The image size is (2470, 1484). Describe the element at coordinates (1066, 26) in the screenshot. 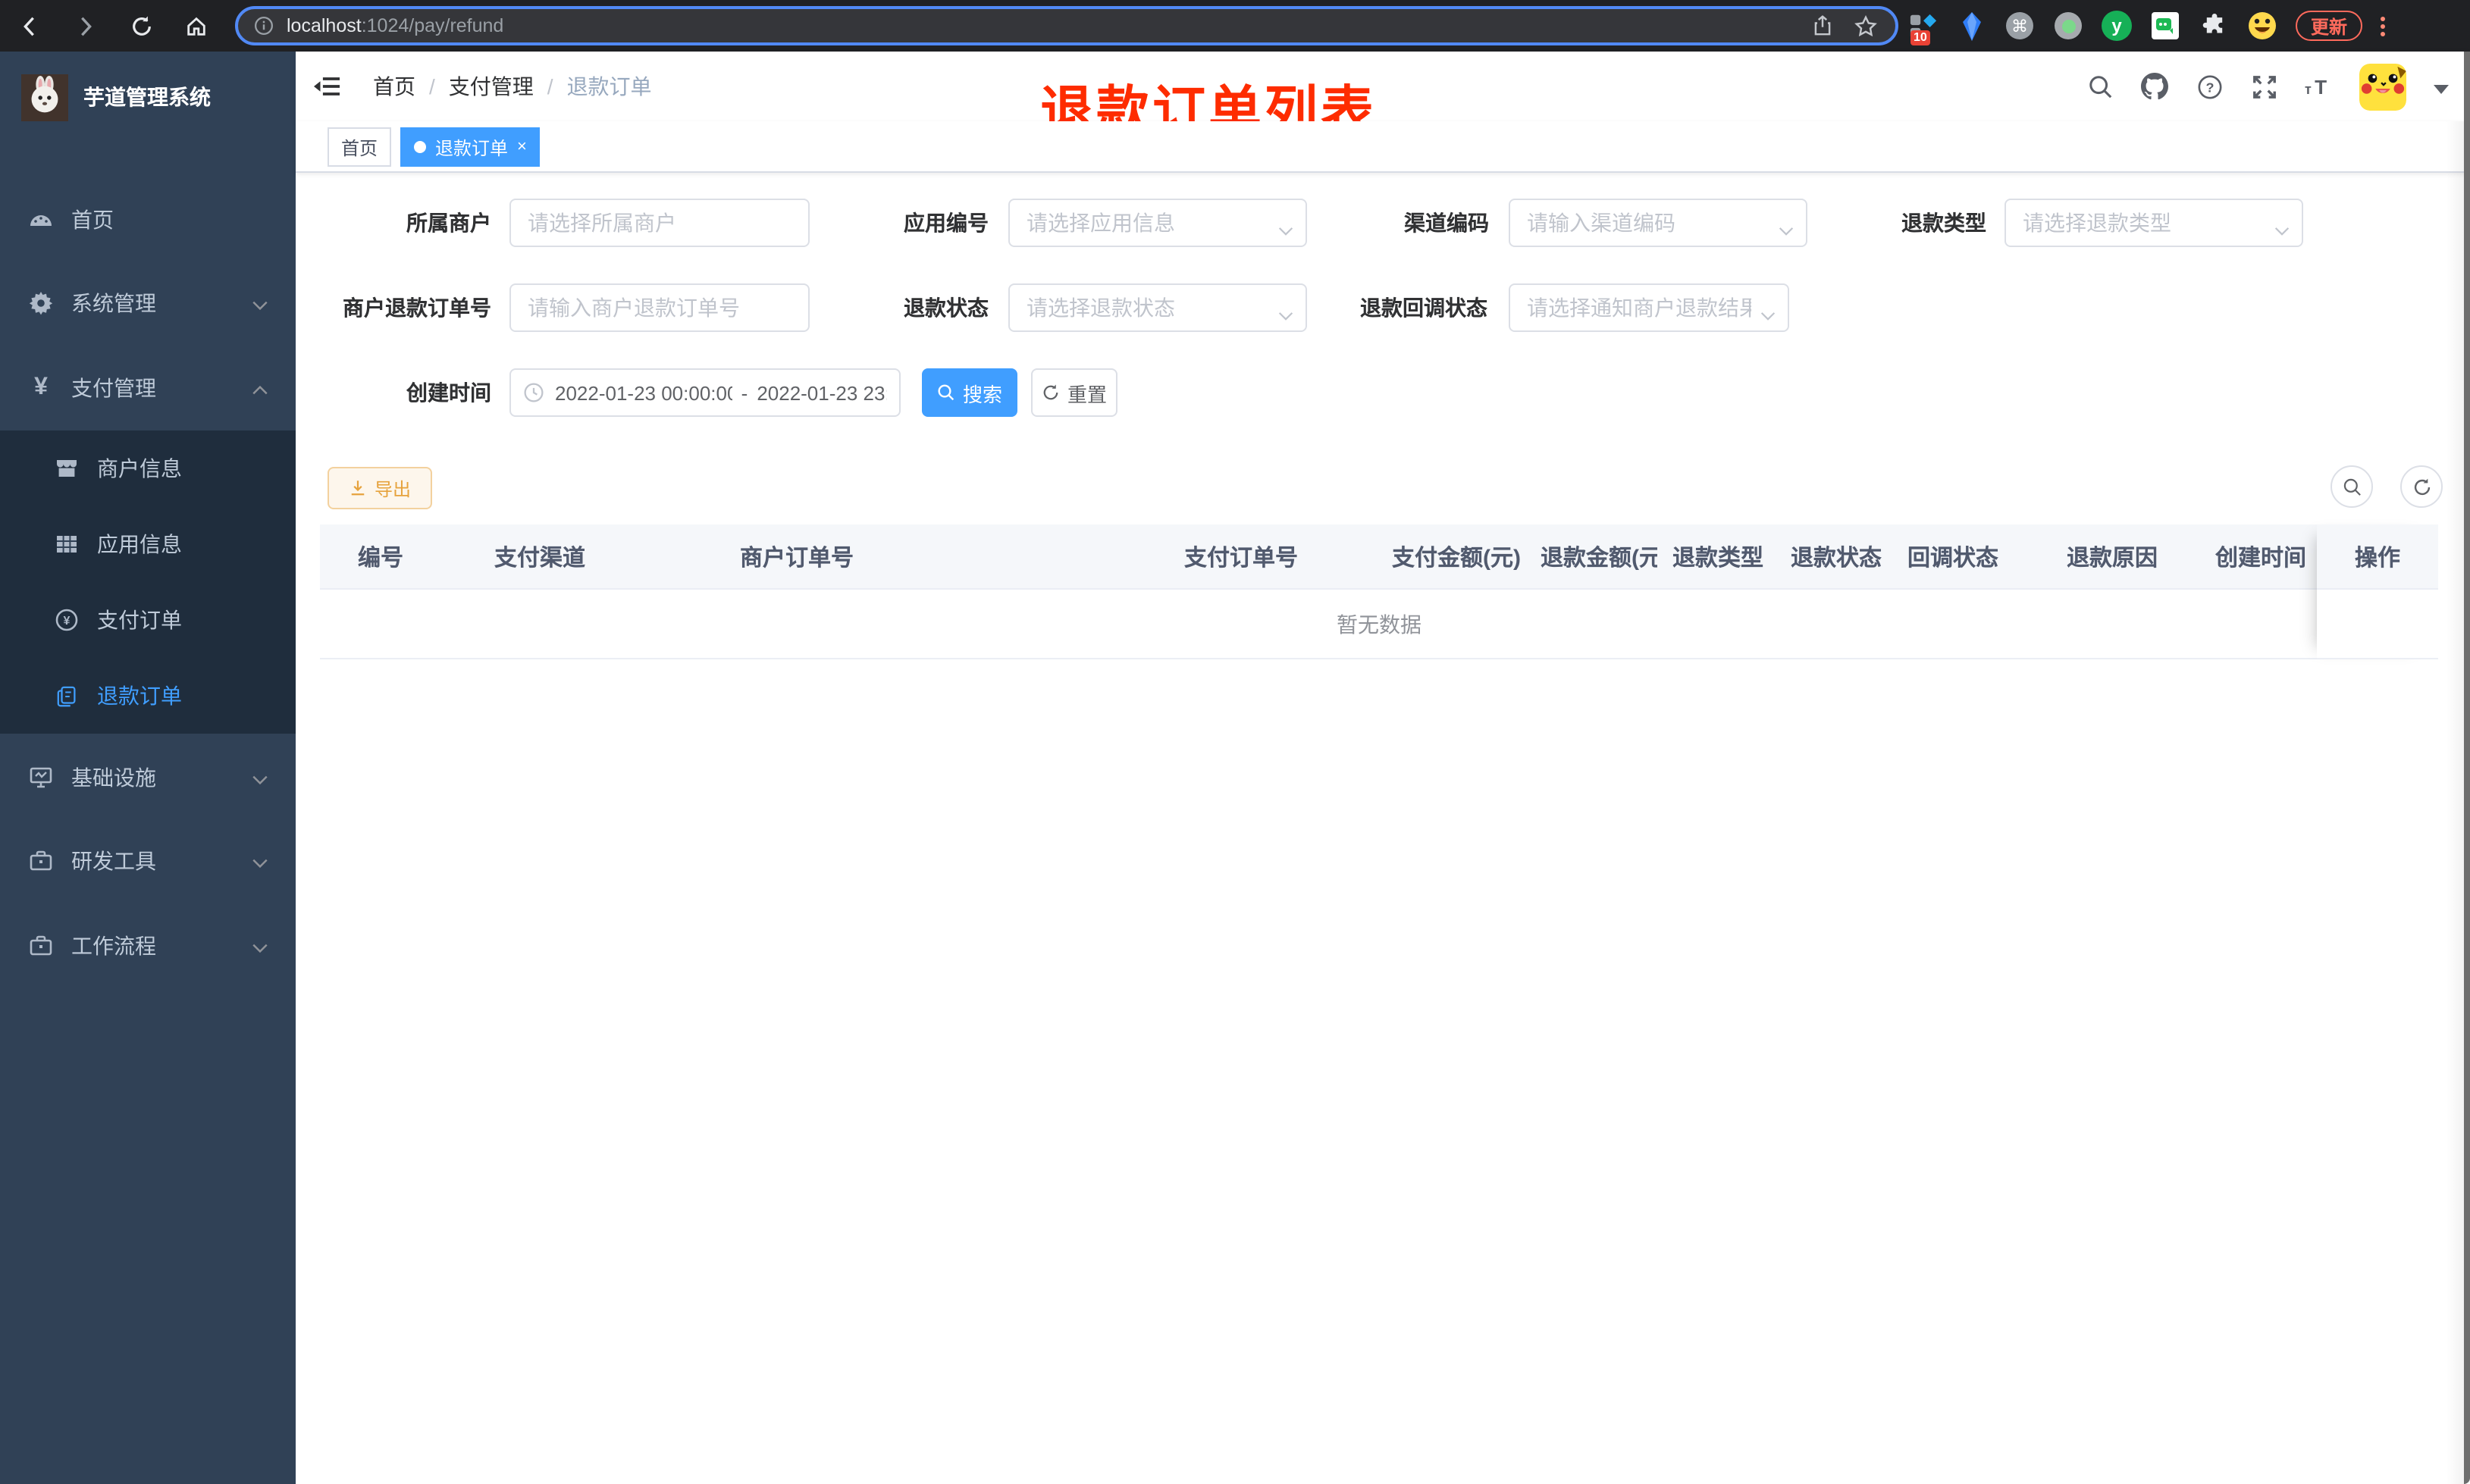

I see `address-bar: localhost:1024/pay/refund` at that location.